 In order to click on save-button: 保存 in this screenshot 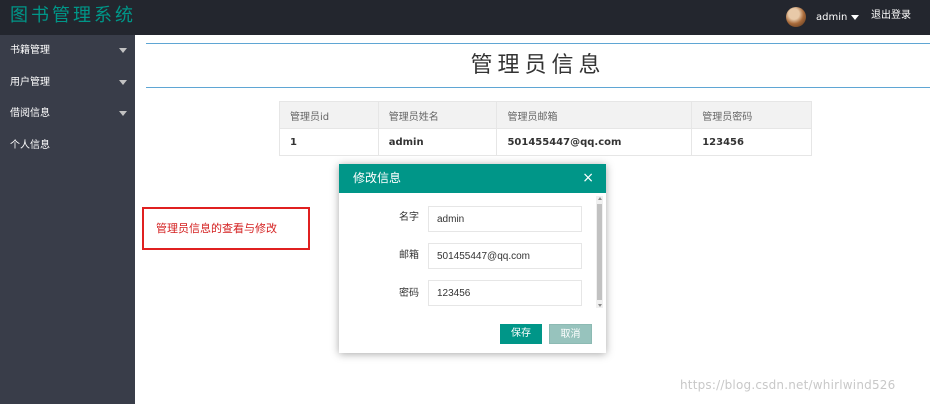, I will do `click(521, 334)`.